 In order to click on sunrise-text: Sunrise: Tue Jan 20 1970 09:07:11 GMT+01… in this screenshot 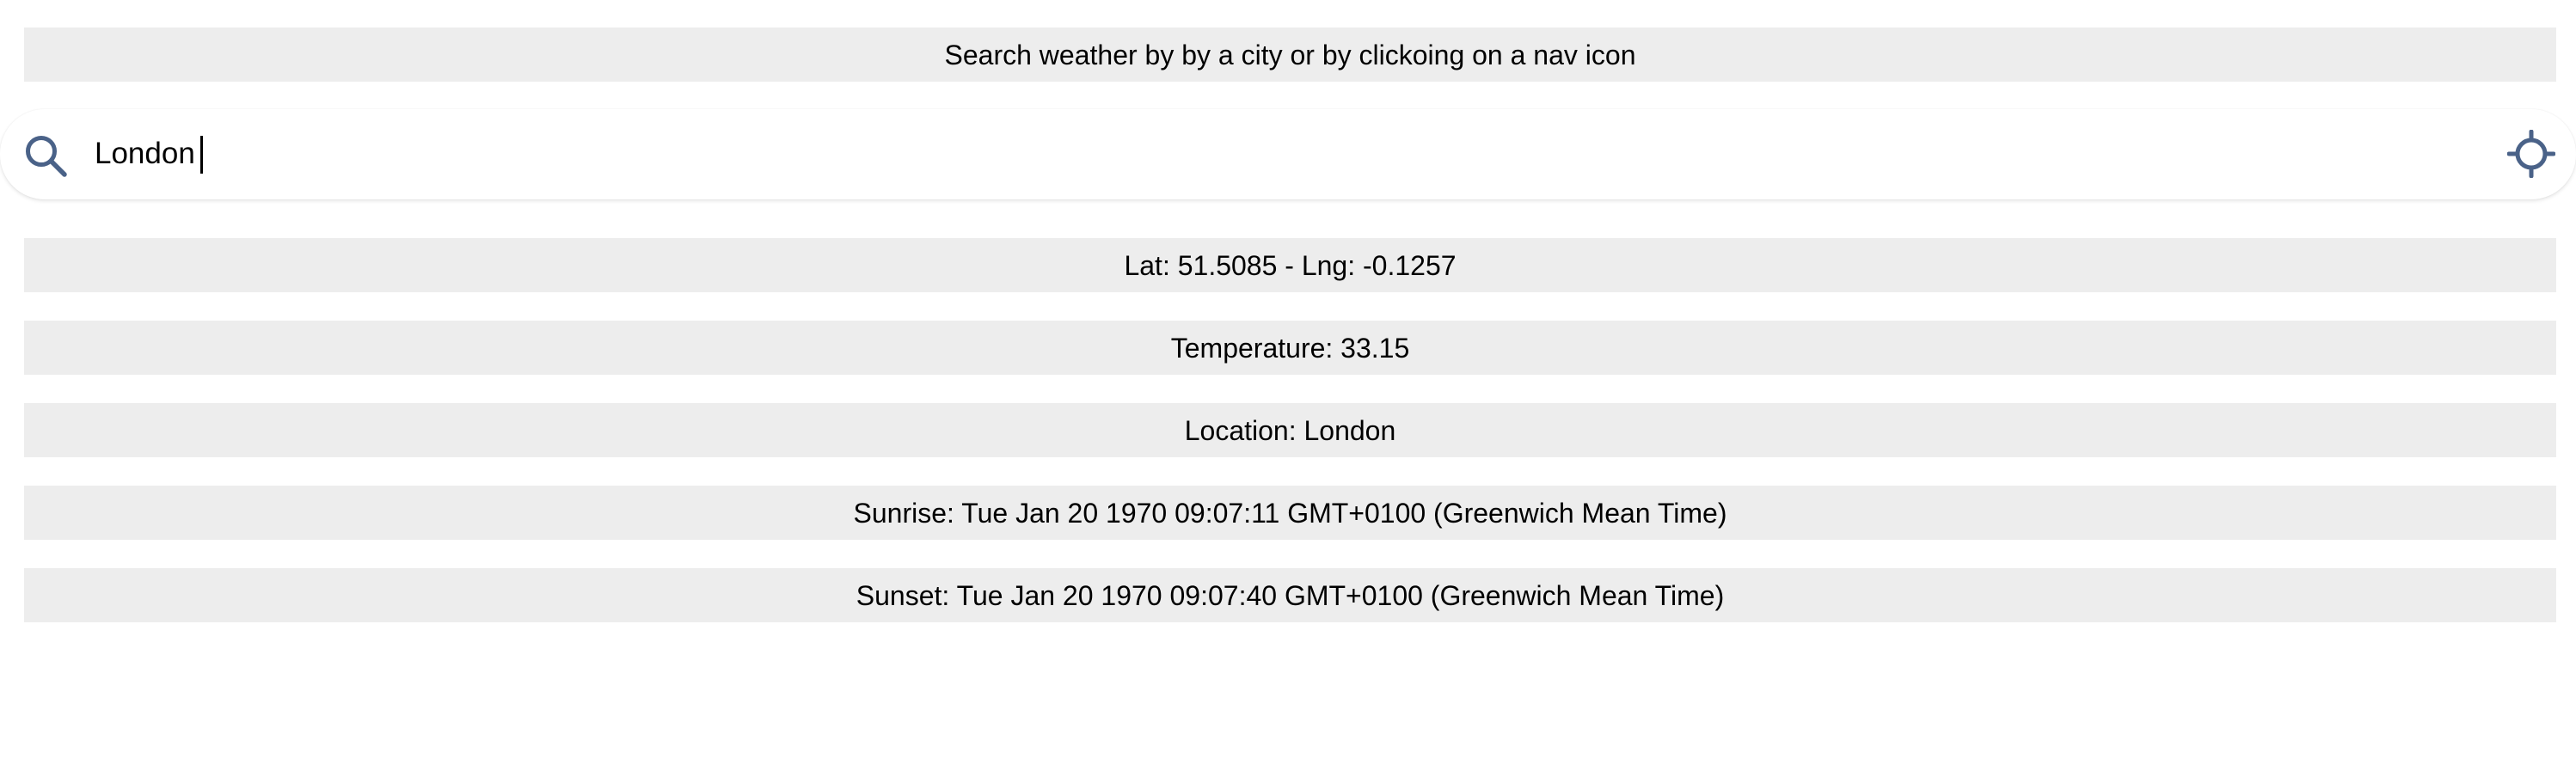, I will do `click(1290, 513)`.